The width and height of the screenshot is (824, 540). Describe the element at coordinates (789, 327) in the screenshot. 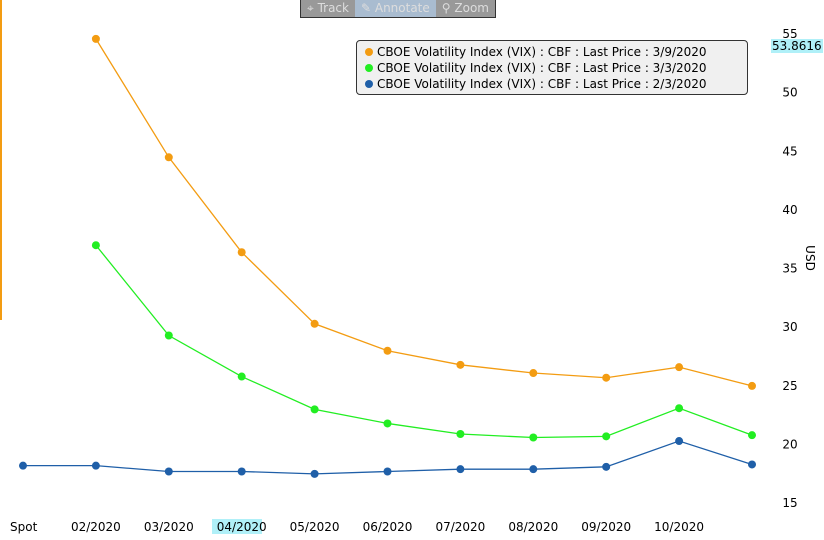

I see `y-tick-label: 30` at that location.